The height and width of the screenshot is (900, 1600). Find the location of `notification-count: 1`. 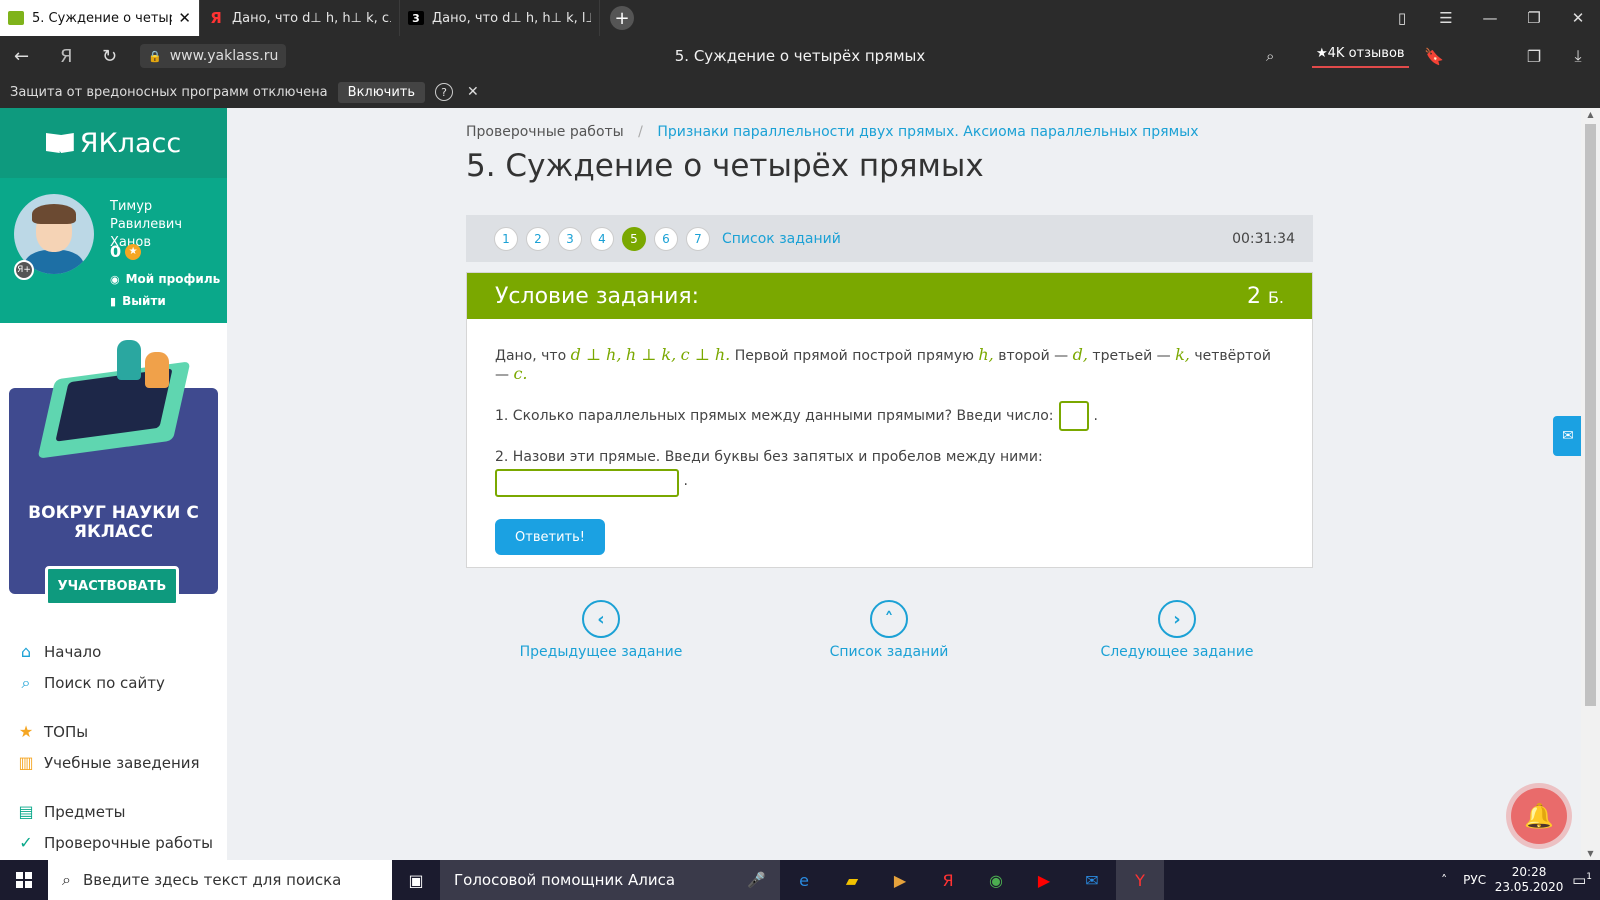

notification-count: 1 is located at coordinates (1589, 877).